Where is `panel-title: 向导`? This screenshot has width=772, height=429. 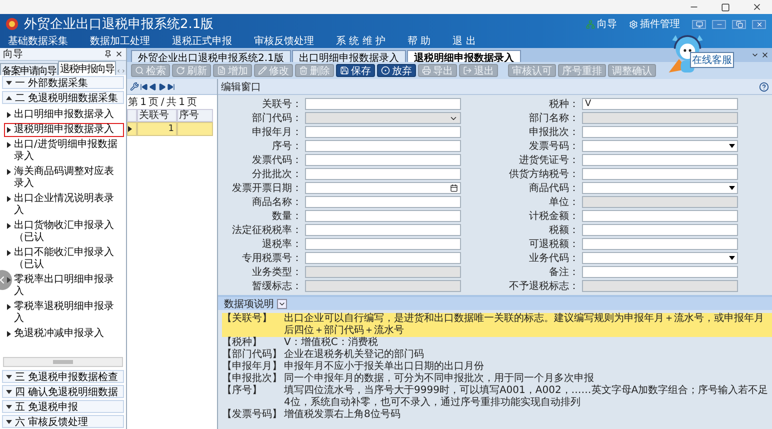
panel-title: 向导 is located at coordinates (13, 54).